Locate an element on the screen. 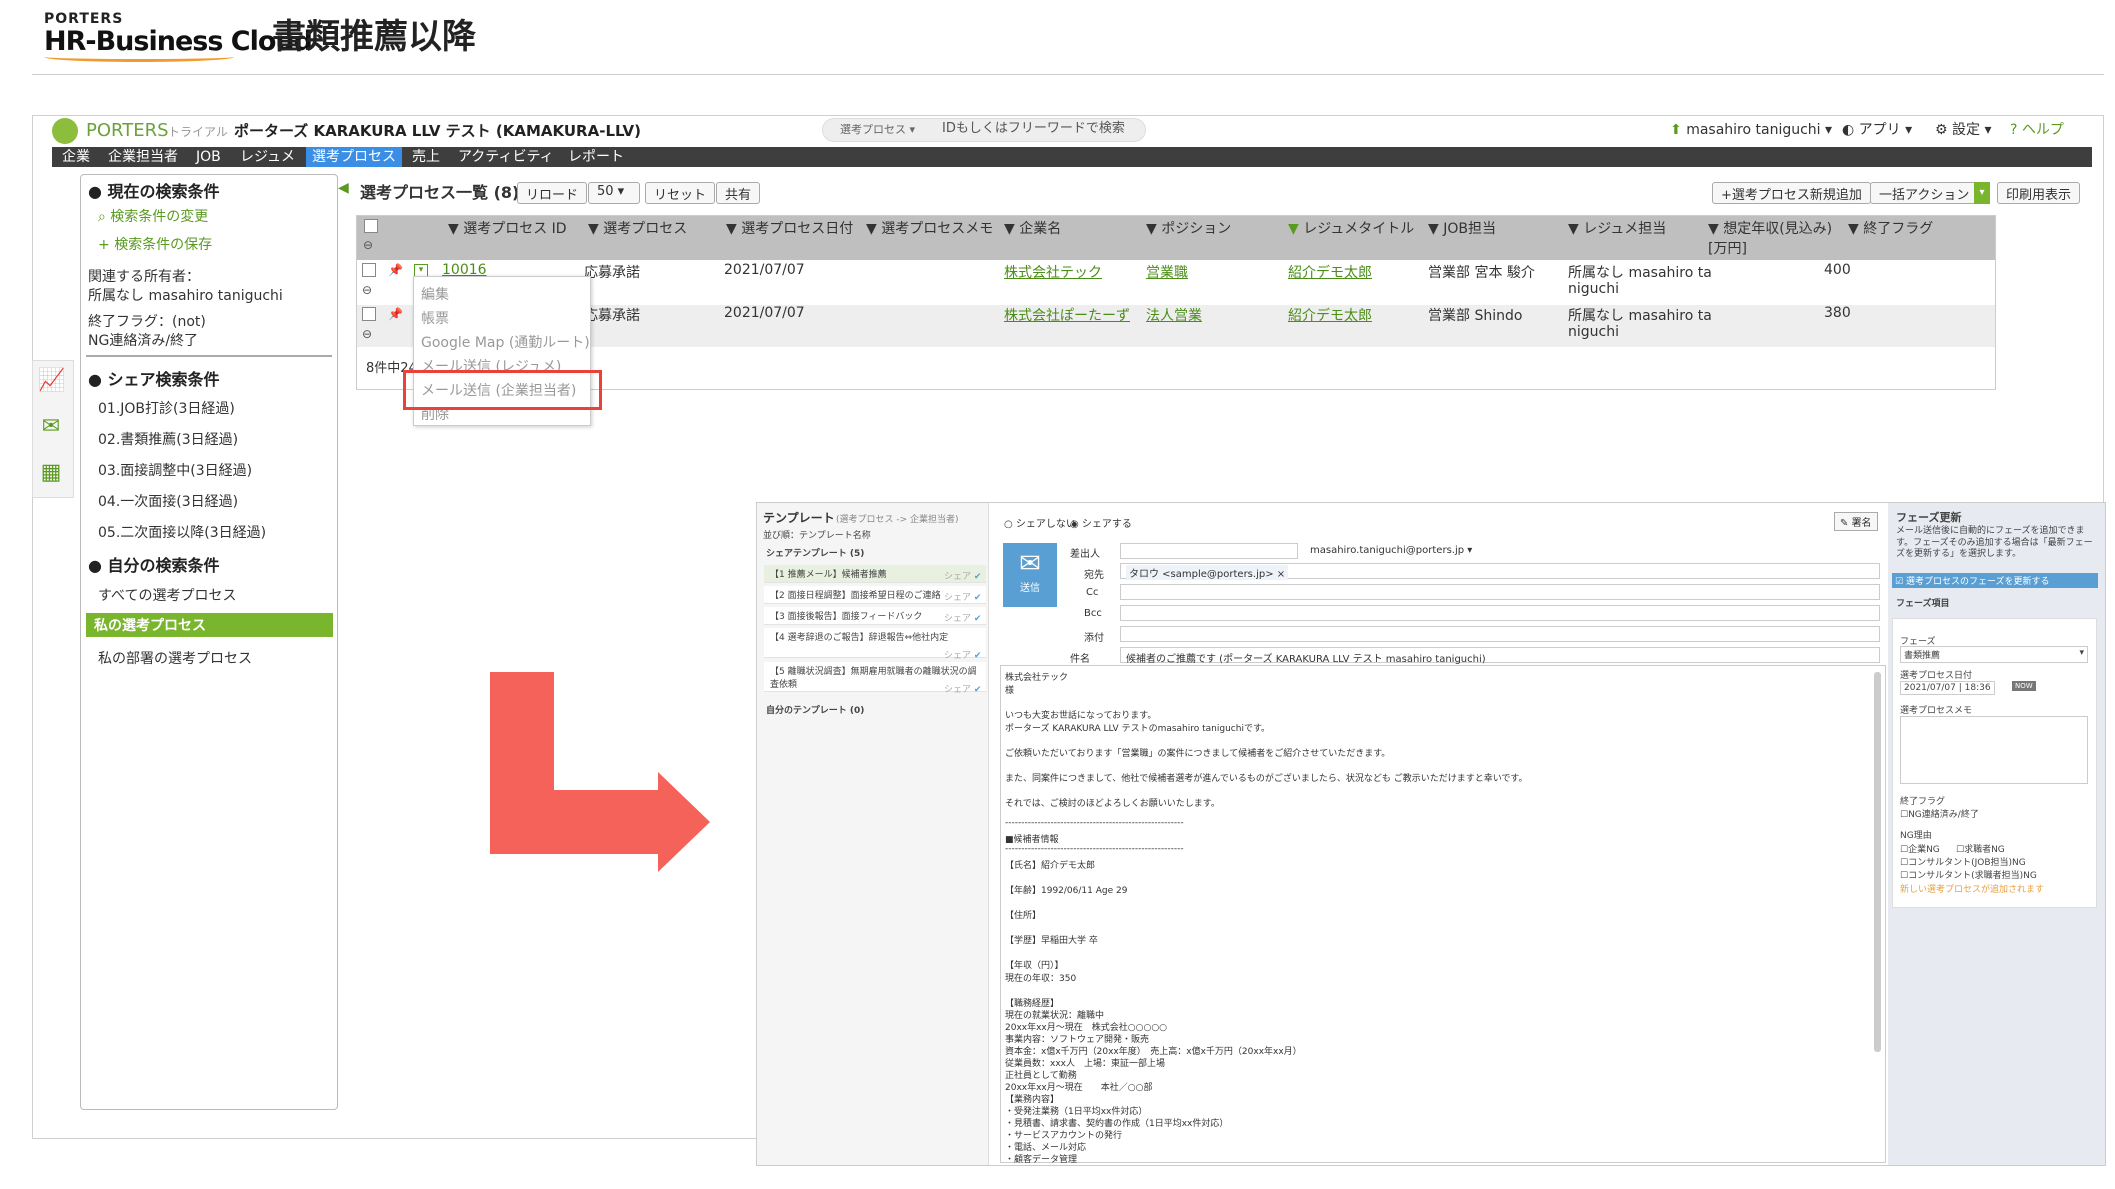 This screenshot has width=2115, height=1189. to-chip: タロウ <sample@porters.jp> × is located at coordinates (1207, 572).